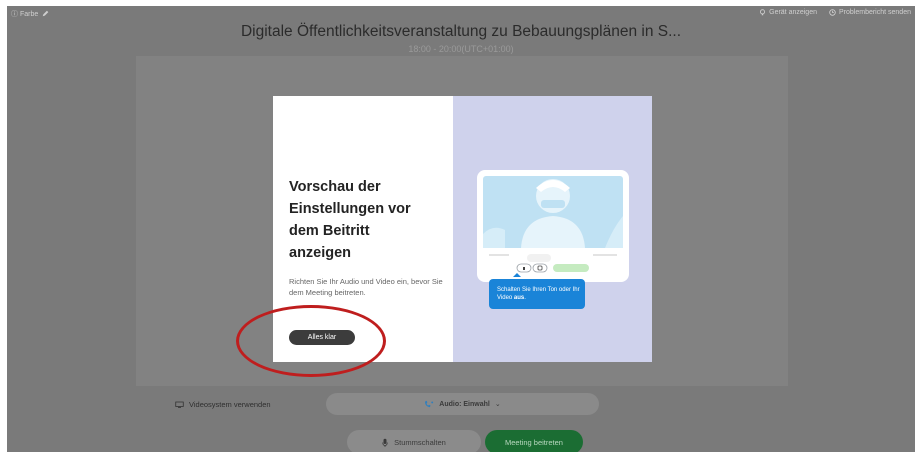  I want to click on chevron-down-icon: ⌄, so click(497, 404).